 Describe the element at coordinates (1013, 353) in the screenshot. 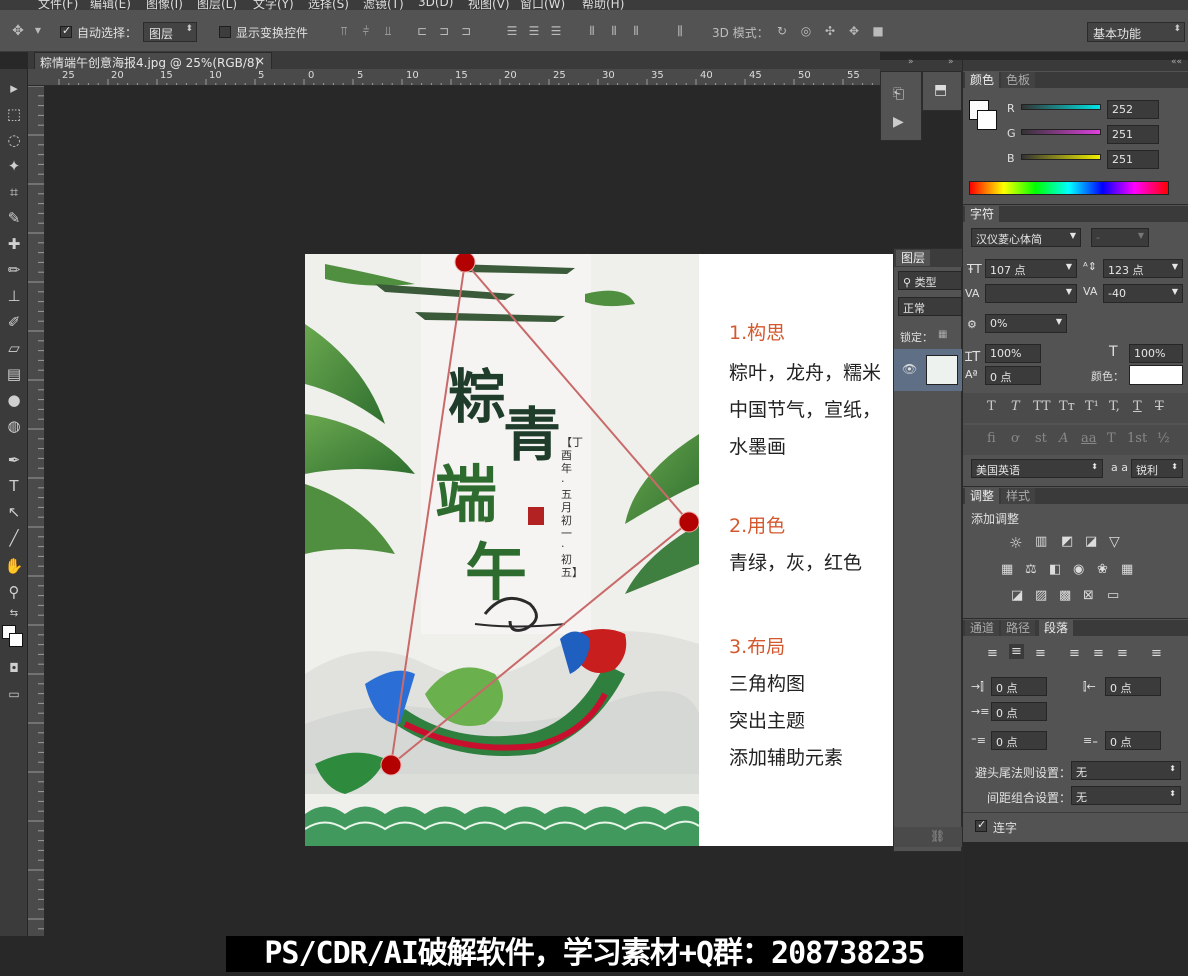

I see `vertical-scale-field: 100%` at that location.